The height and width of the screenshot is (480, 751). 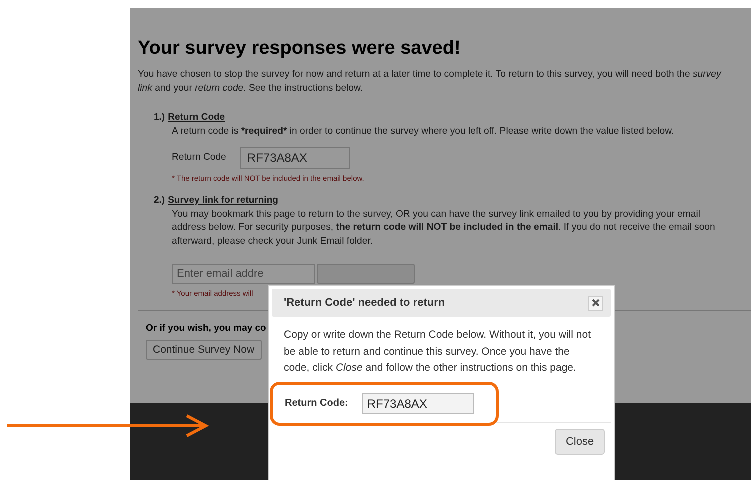 What do you see at coordinates (199, 157) in the screenshot?
I see `field-label: Return Code` at bounding box center [199, 157].